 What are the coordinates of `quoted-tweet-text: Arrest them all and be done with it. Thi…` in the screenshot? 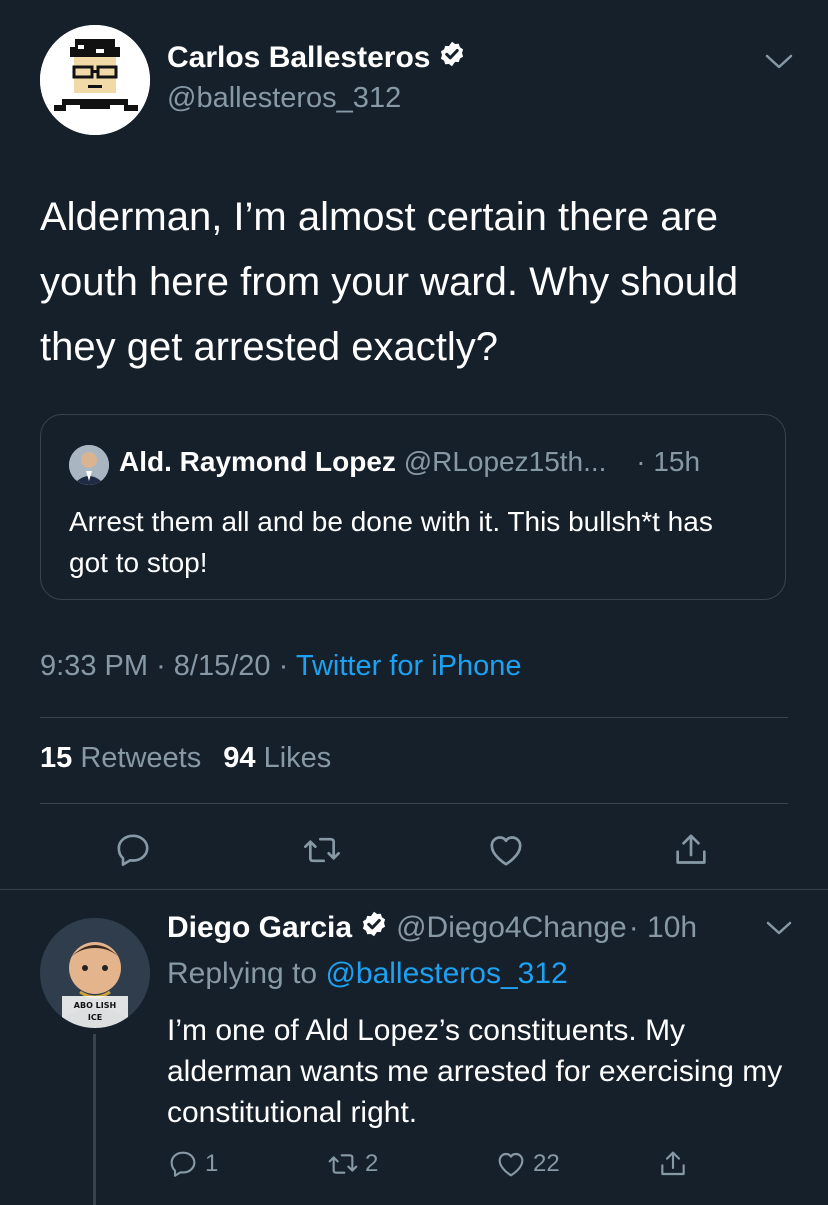 It's located at (391, 542).